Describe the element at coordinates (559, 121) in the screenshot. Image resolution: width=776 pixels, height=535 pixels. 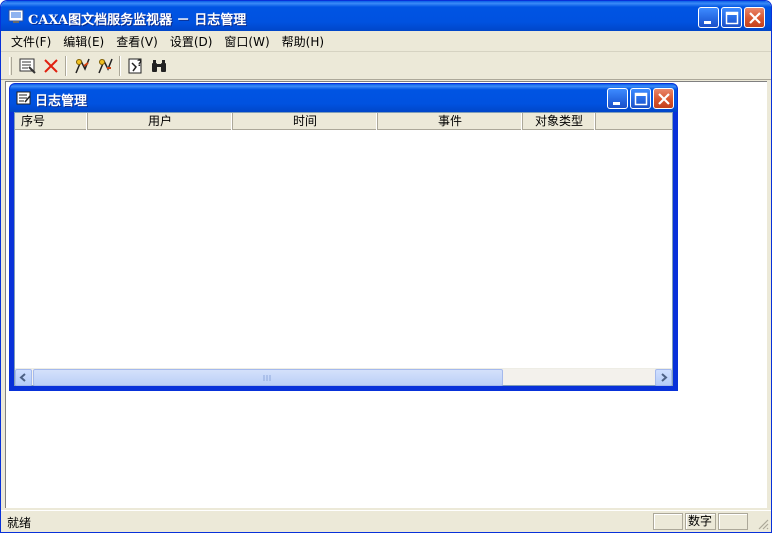
I see `column-header-object-type: 对象类型` at that location.